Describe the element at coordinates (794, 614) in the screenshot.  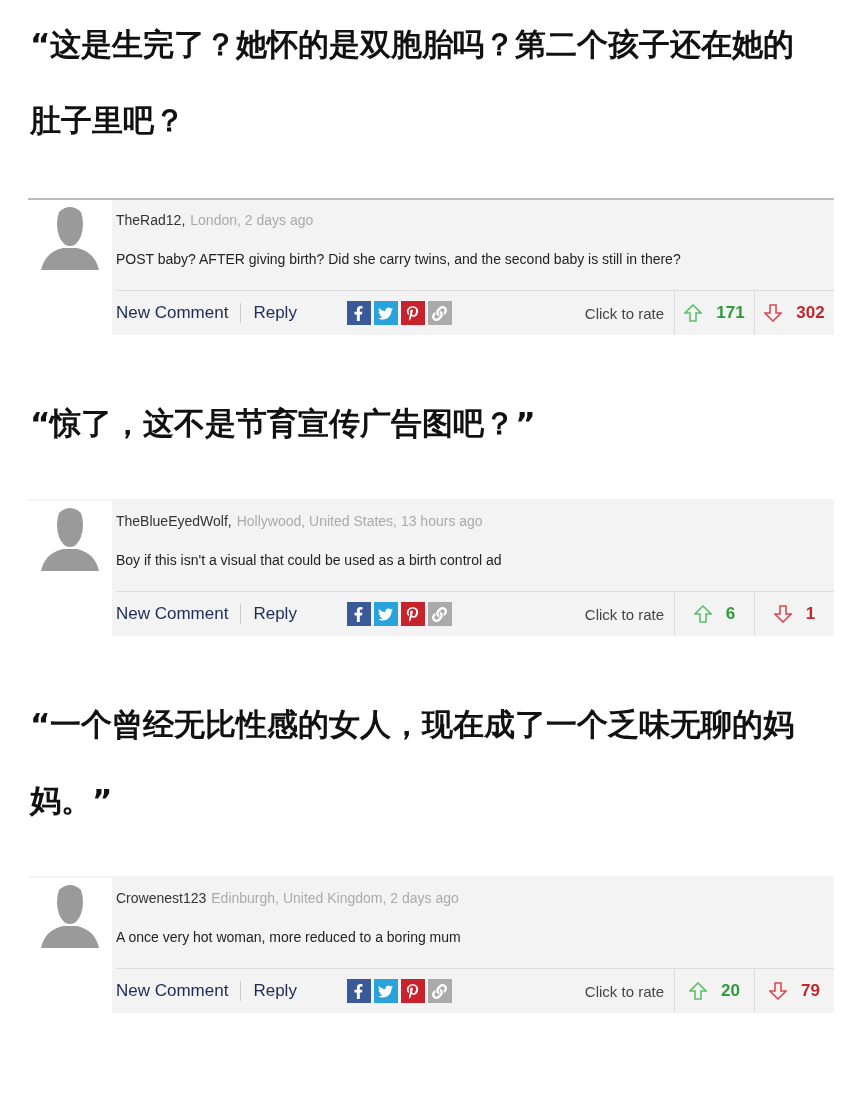
I see `downvote-button: 1` at that location.